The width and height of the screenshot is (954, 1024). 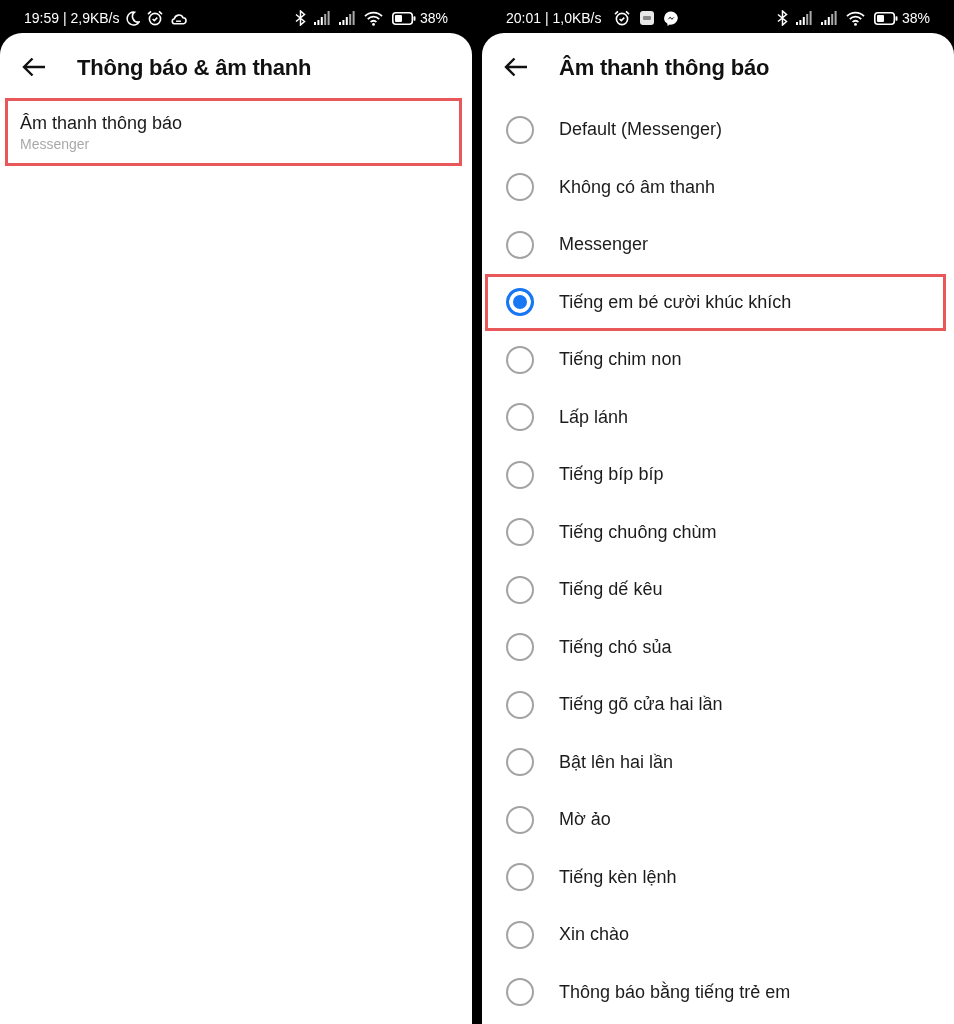 I want to click on moon-icon, so click(x=133, y=18).